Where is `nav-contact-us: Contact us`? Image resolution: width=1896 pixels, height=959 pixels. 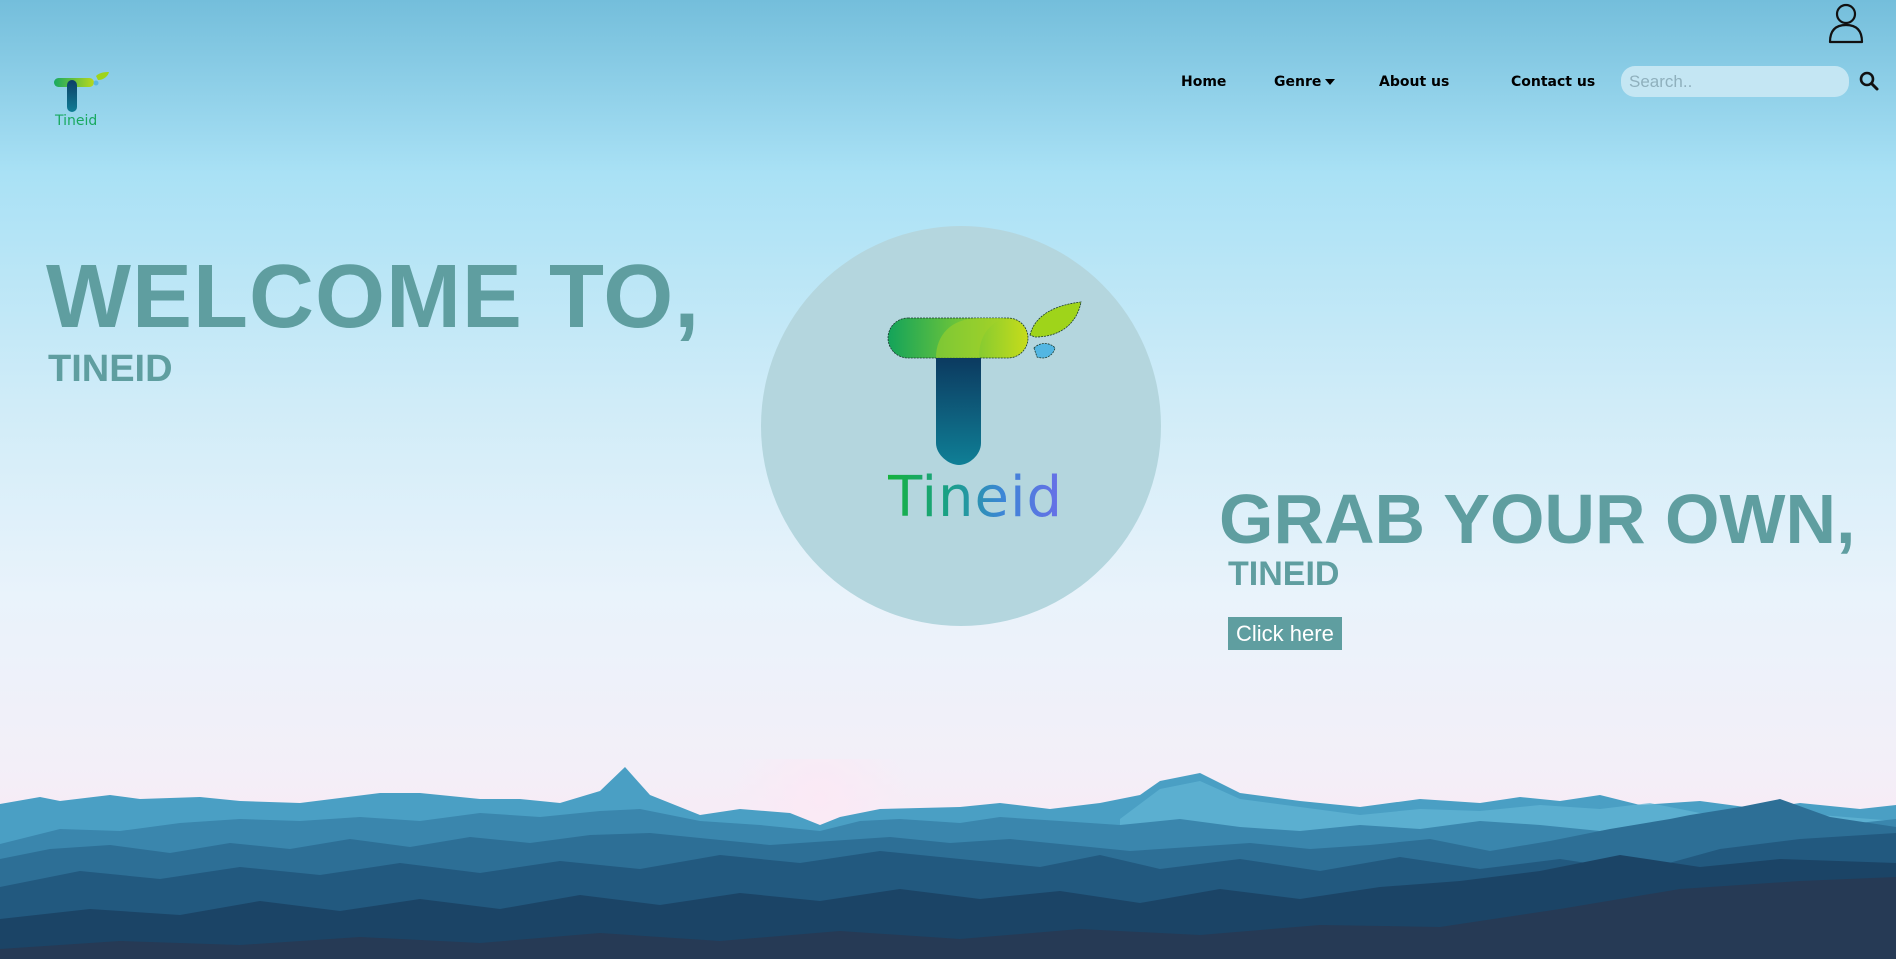
nav-contact-us: Contact us is located at coordinates (1553, 82).